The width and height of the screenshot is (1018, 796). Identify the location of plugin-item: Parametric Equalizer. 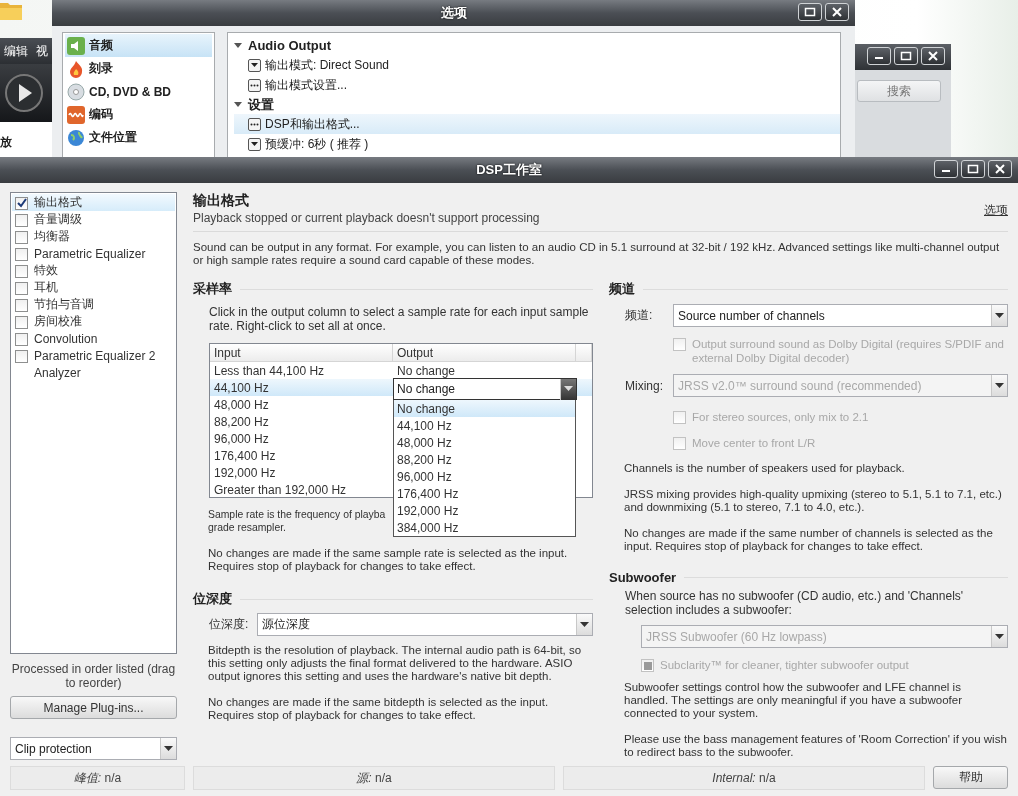
(93, 253).